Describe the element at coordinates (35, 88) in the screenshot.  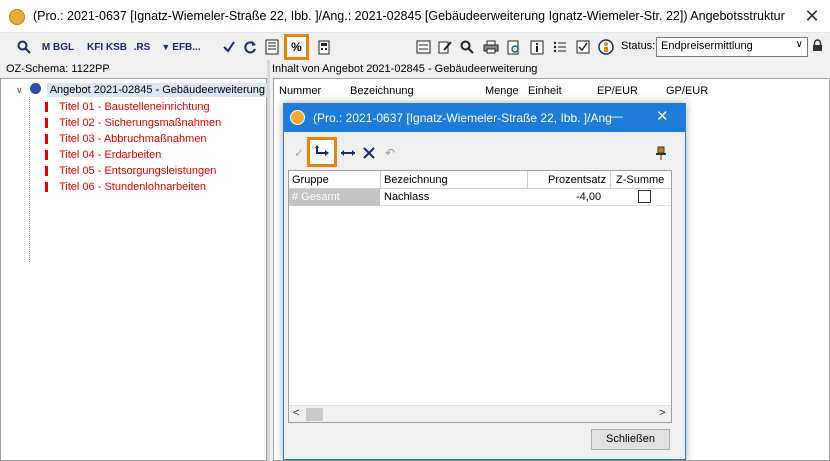
I see `offer-icon` at that location.